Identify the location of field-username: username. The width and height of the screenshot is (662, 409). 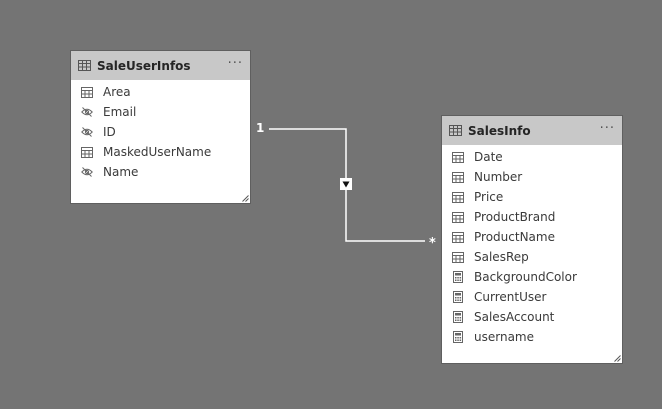
(532, 337).